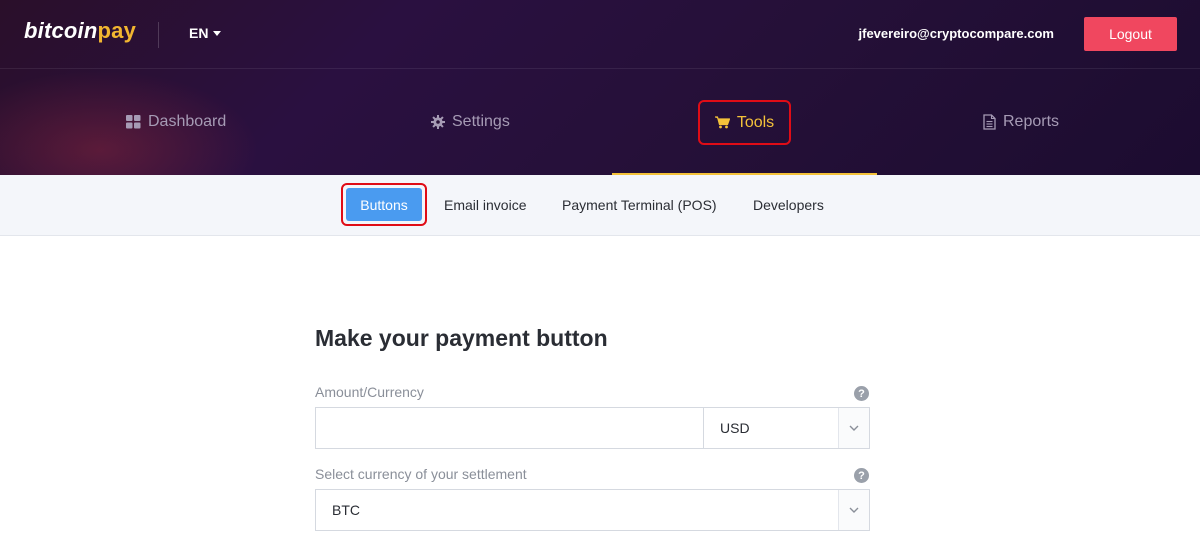 This screenshot has width=1200, height=540. Describe the element at coordinates (61, 30) in the screenshot. I see `logo-main-text: bitcoin` at that location.